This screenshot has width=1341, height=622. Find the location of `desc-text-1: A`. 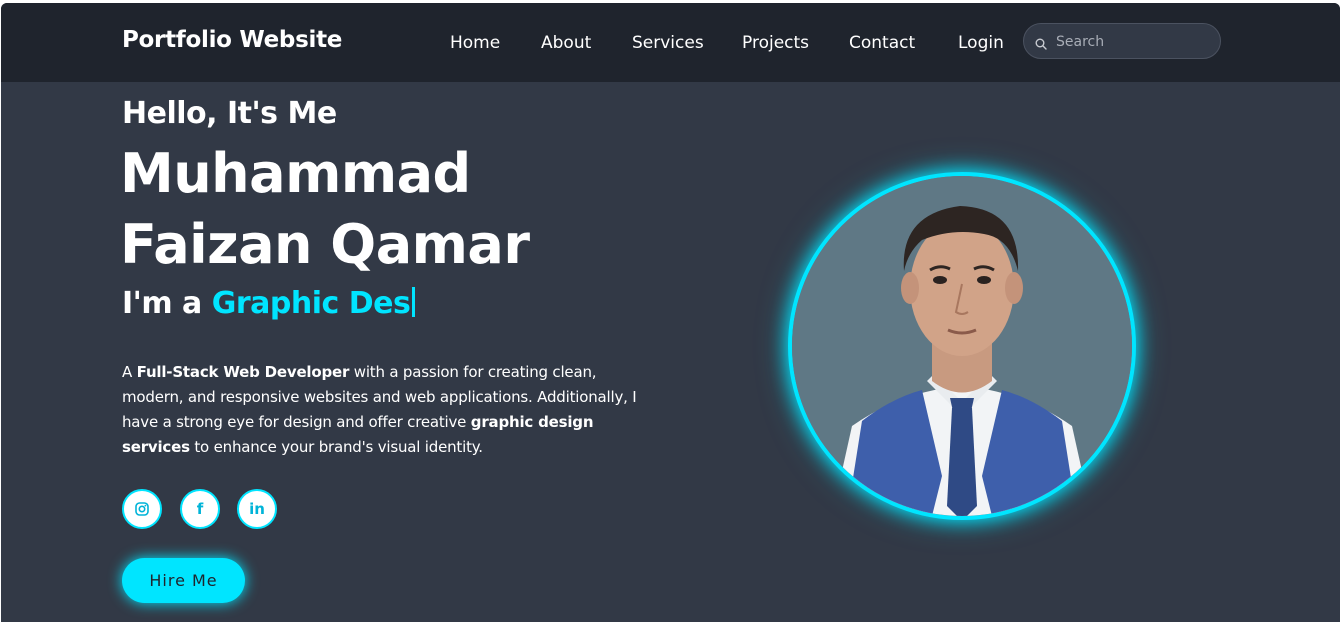

desc-text-1: A is located at coordinates (129, 372).